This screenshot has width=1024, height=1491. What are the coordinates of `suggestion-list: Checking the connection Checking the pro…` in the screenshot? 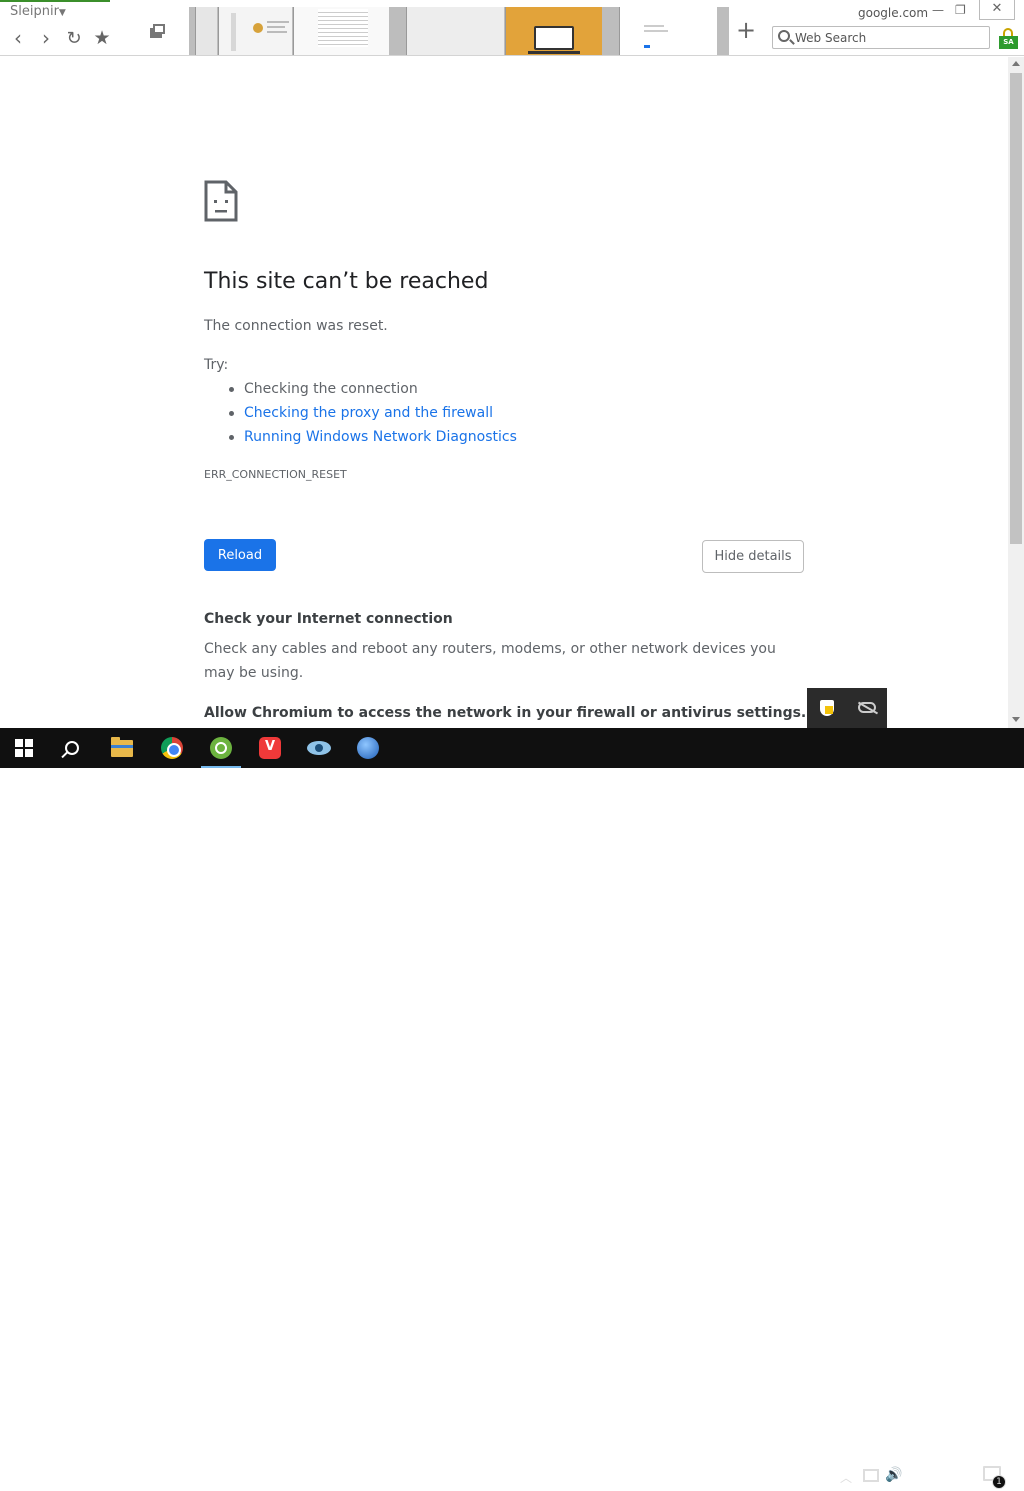 It's located at (373, 415).